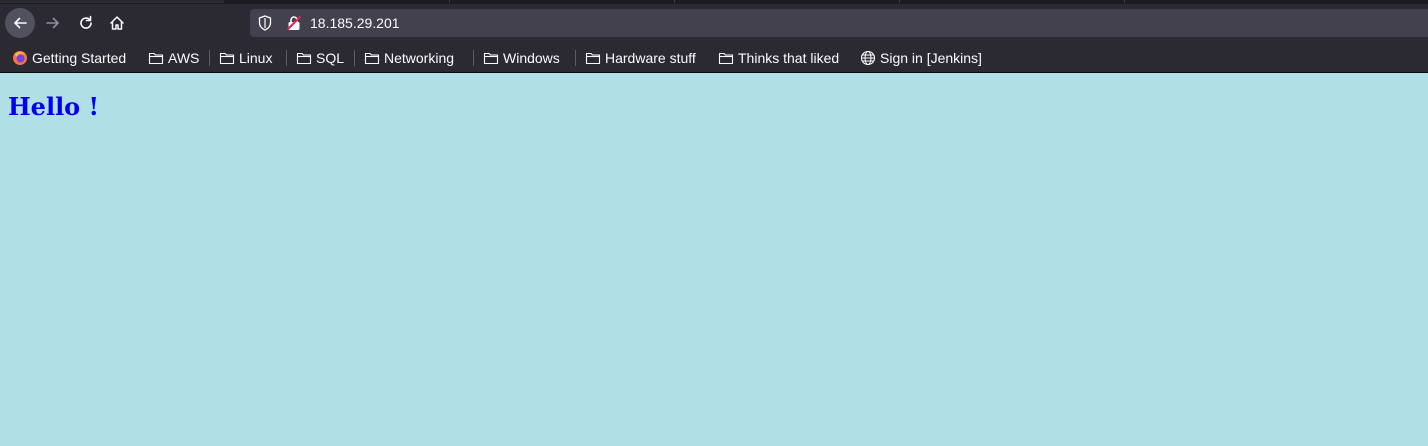 This screenshot has height=446, width=1428. What do you see at coordinates (330, 58) in the screenshot?
I see `bookmark-label: SQL` at bounding box center [330, 58].